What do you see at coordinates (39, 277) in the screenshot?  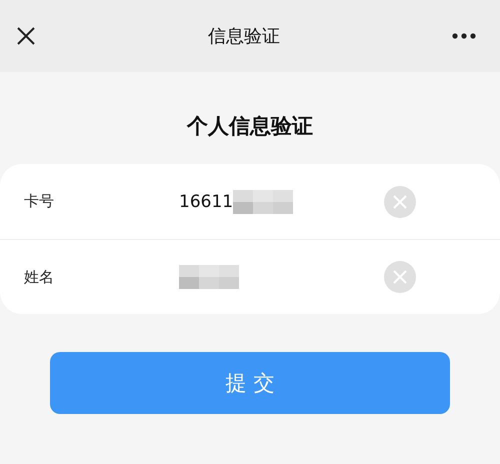 I see `field-label: 姓名` at bounding box center [39, 277].